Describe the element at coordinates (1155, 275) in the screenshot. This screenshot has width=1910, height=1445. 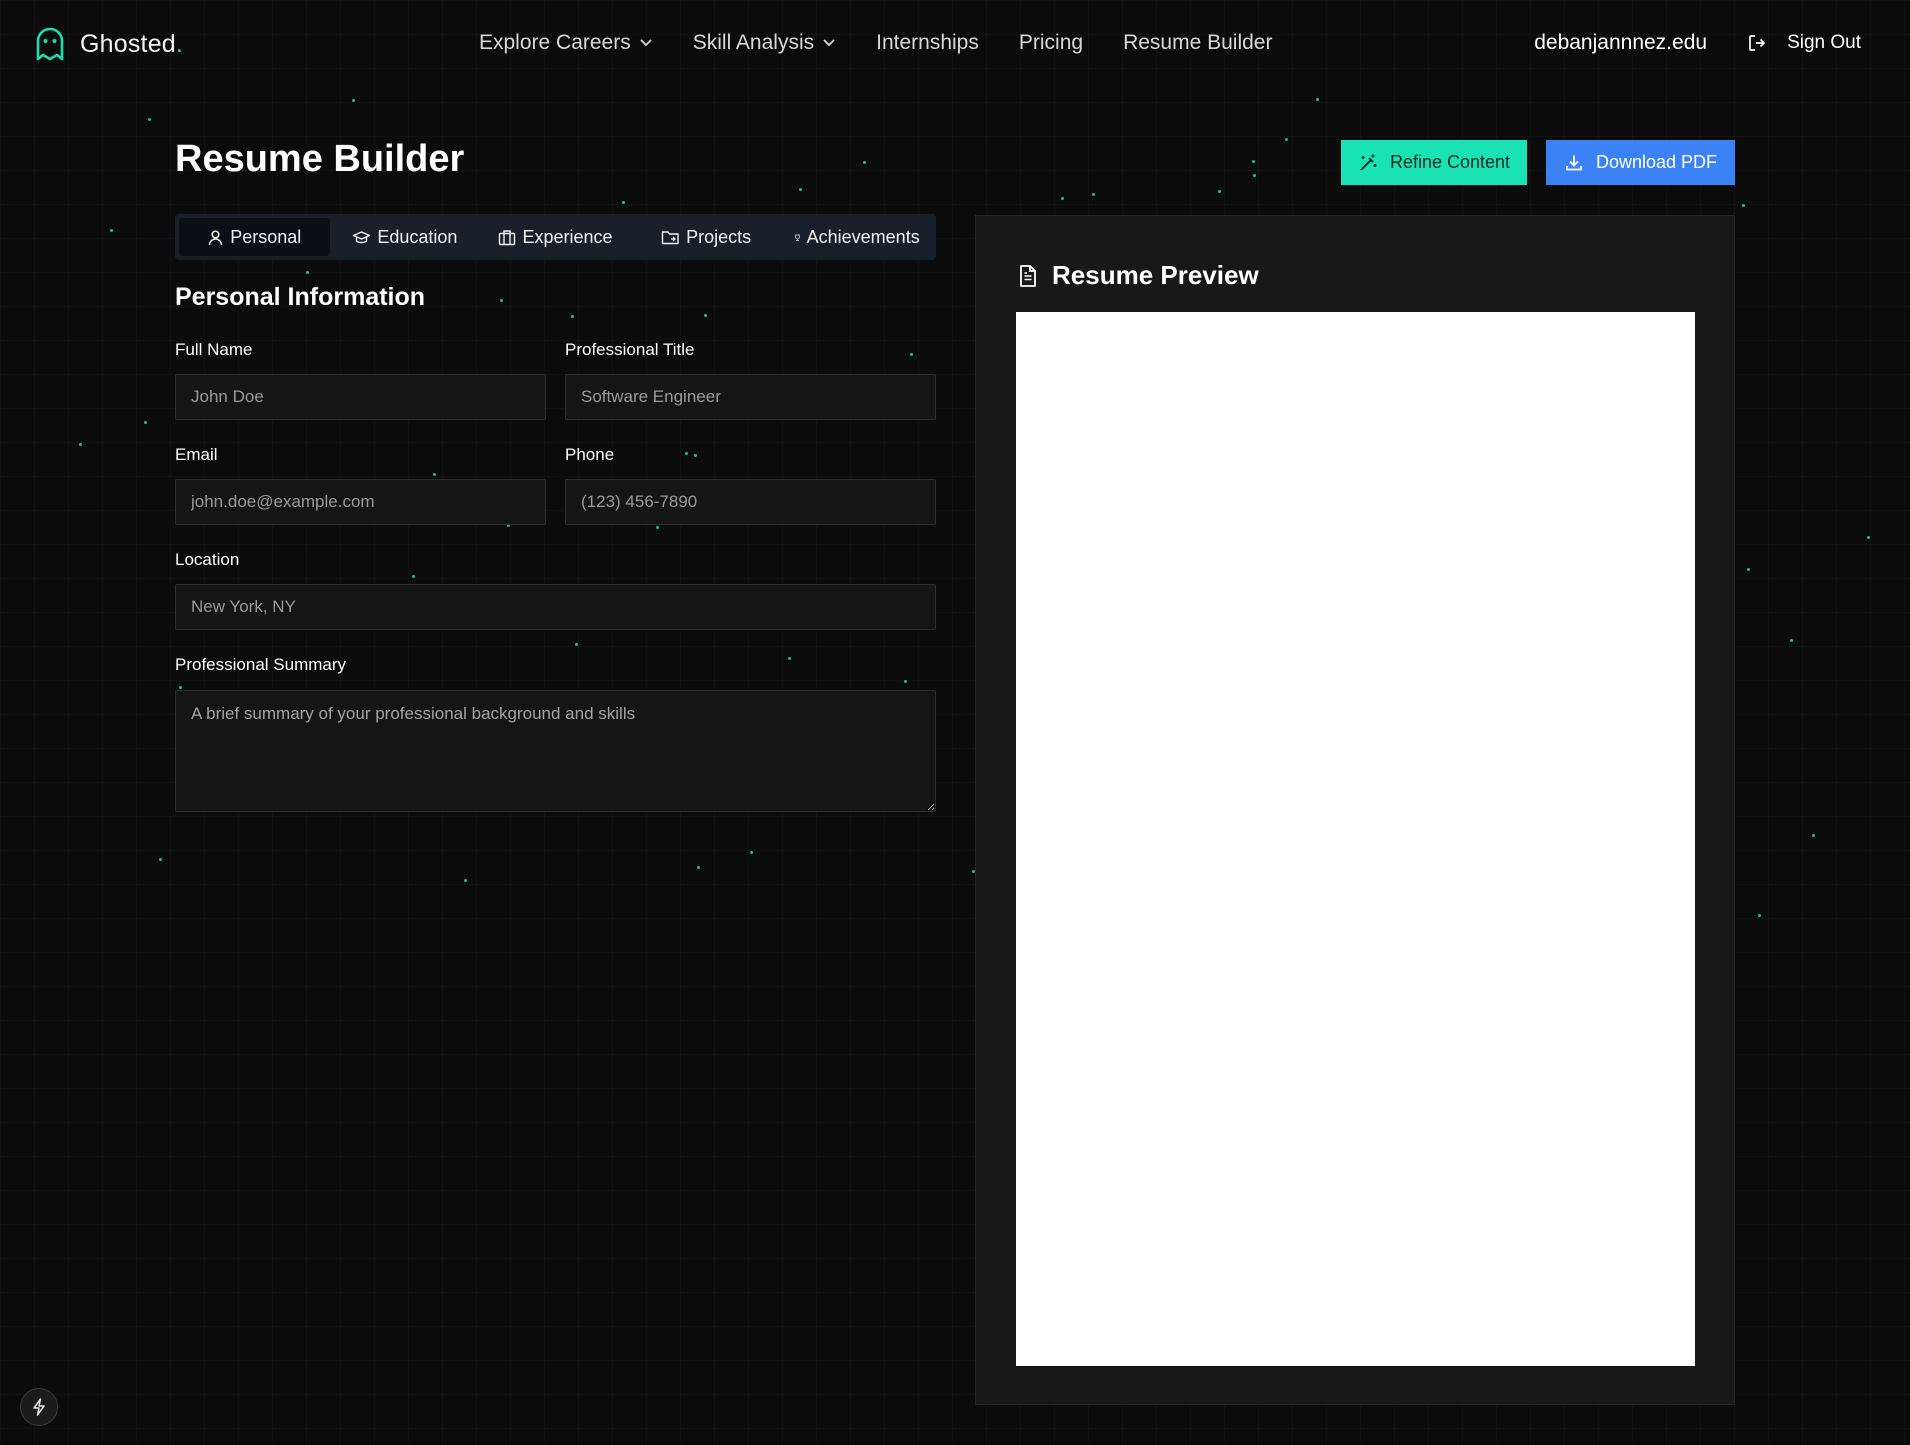
I see `preview-title: Resume Preview` at that location.